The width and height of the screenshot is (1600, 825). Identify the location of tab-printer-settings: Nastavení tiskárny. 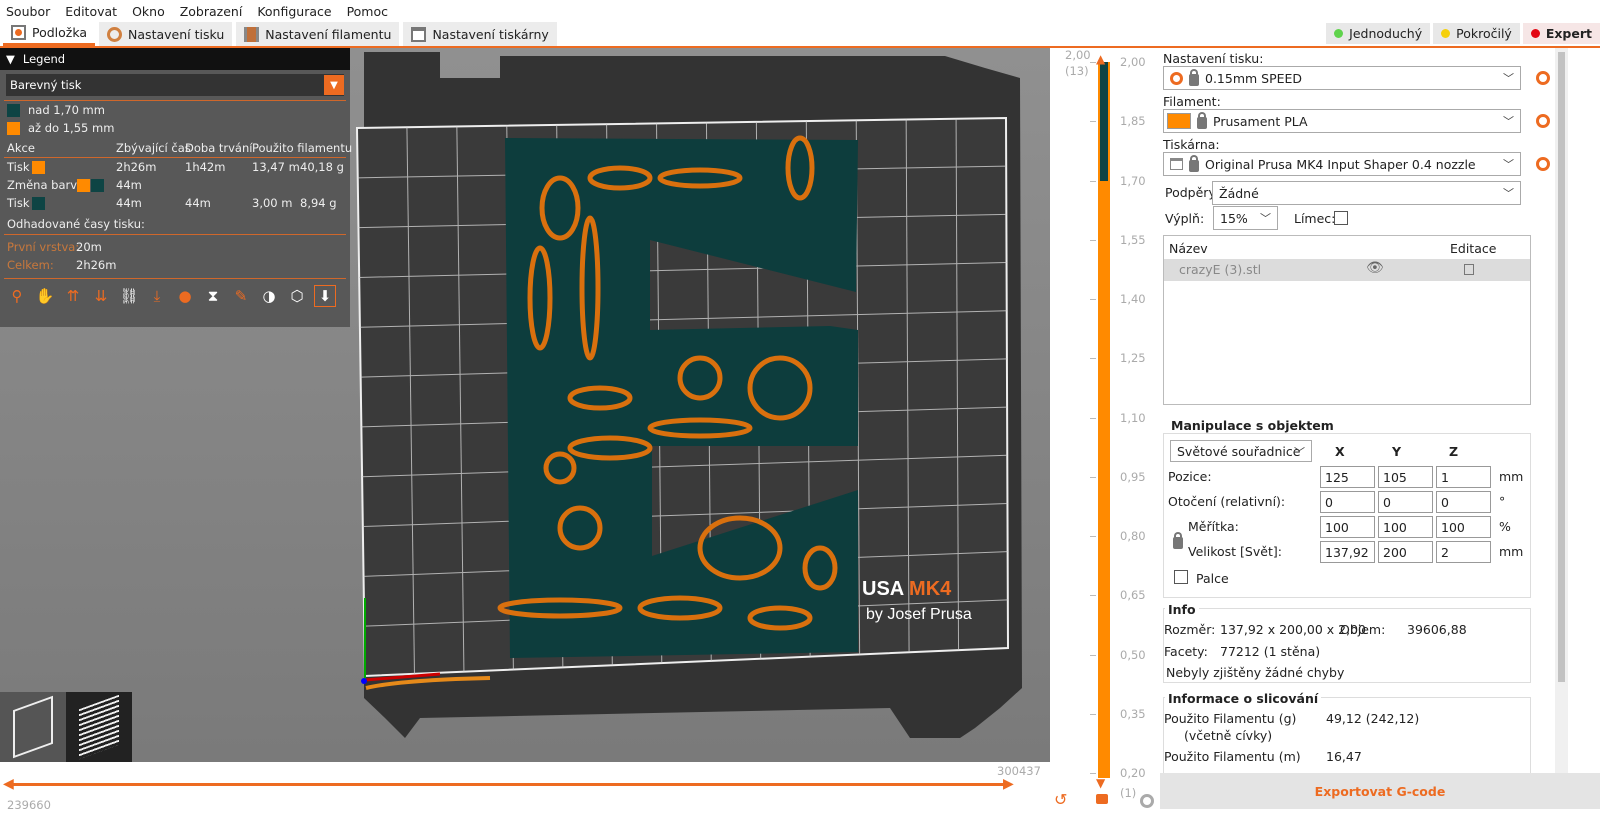
(480, 34).